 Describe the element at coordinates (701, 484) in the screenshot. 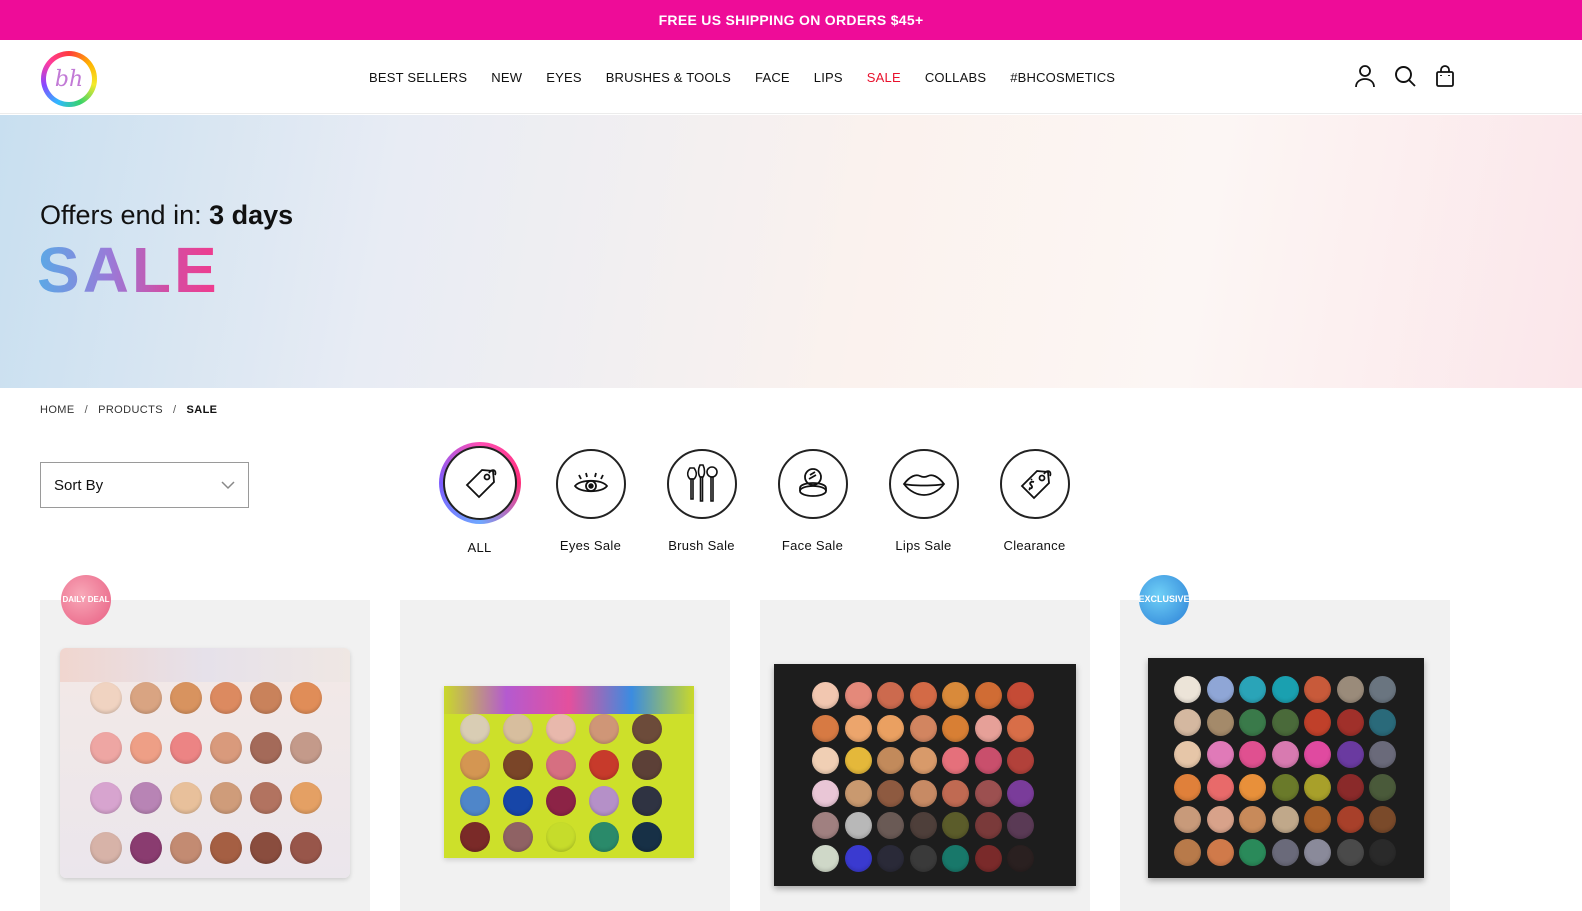

I see `brushes-icon` at that location.